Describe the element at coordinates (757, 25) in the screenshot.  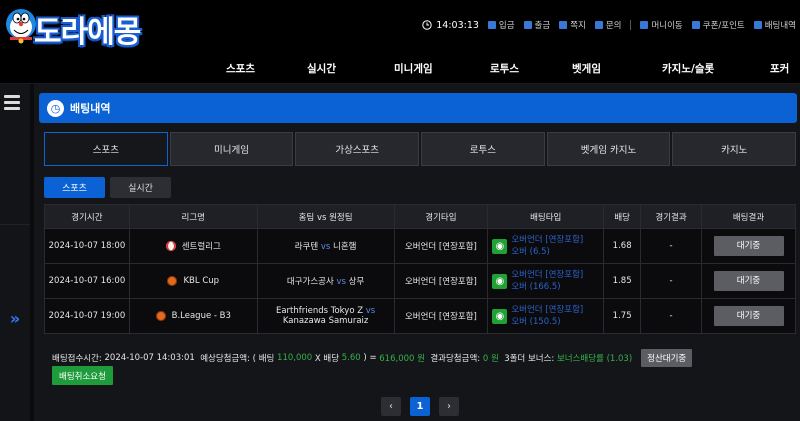
I see `history-icon` at that location.